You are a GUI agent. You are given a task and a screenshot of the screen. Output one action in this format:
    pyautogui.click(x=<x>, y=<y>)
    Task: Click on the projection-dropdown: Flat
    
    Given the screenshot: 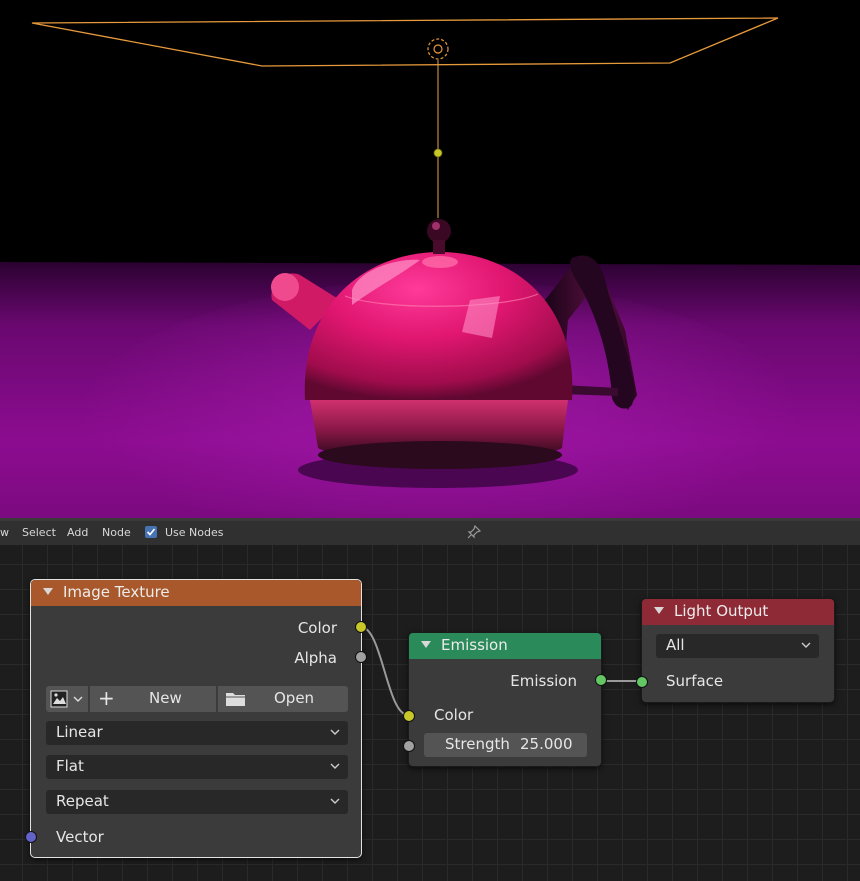 What is the action you would take?
    pyautogui.click(x=197, y=767)
    